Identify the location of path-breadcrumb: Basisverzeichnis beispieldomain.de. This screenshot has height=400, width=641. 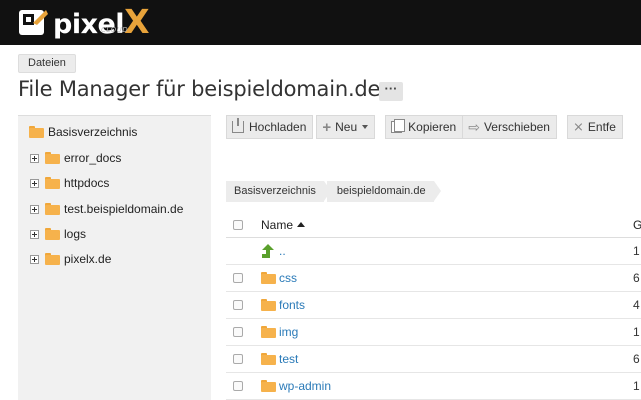
(333, 191).